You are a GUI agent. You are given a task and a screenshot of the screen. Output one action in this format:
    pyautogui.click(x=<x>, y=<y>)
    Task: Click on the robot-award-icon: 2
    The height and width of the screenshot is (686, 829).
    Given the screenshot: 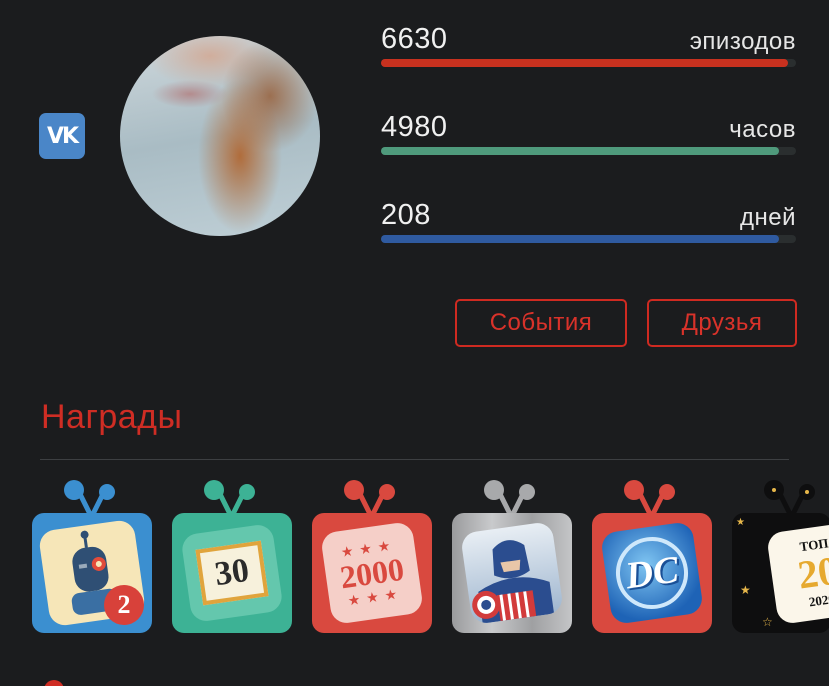 What is the action you would take?
    pyautogui.click(x=92, y=573)
    